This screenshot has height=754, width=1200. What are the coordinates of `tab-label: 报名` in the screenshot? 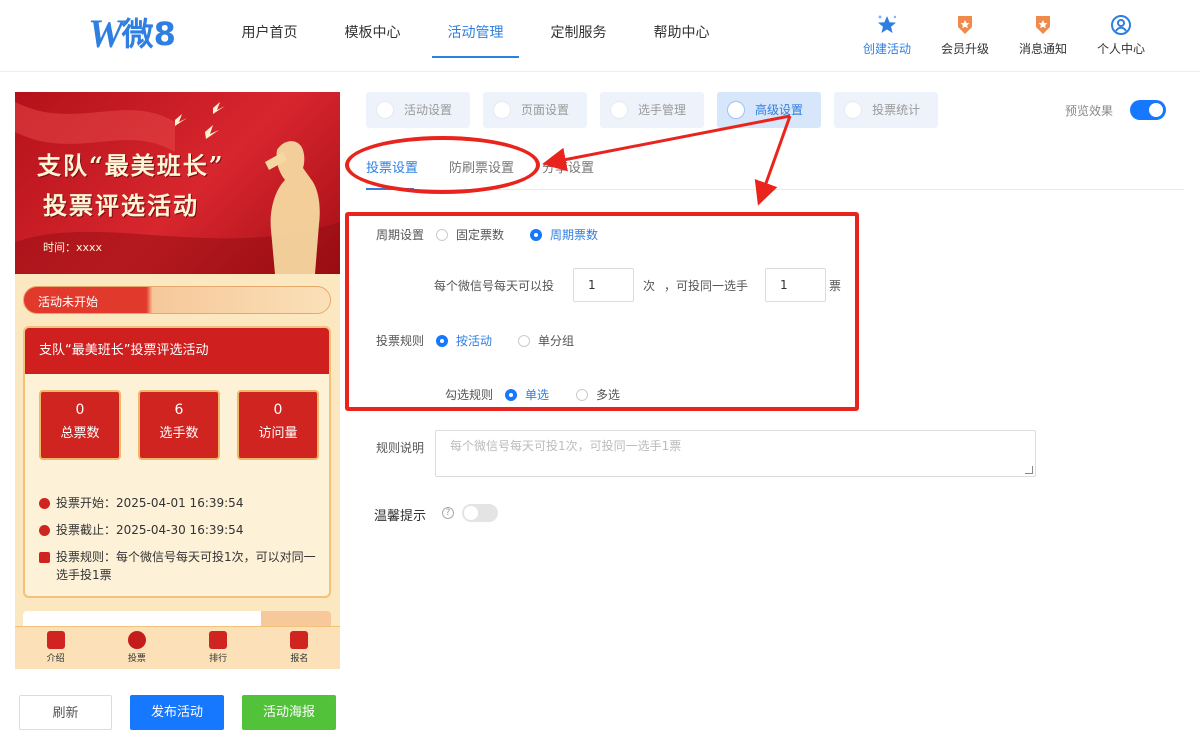 It's located at (299, 659).